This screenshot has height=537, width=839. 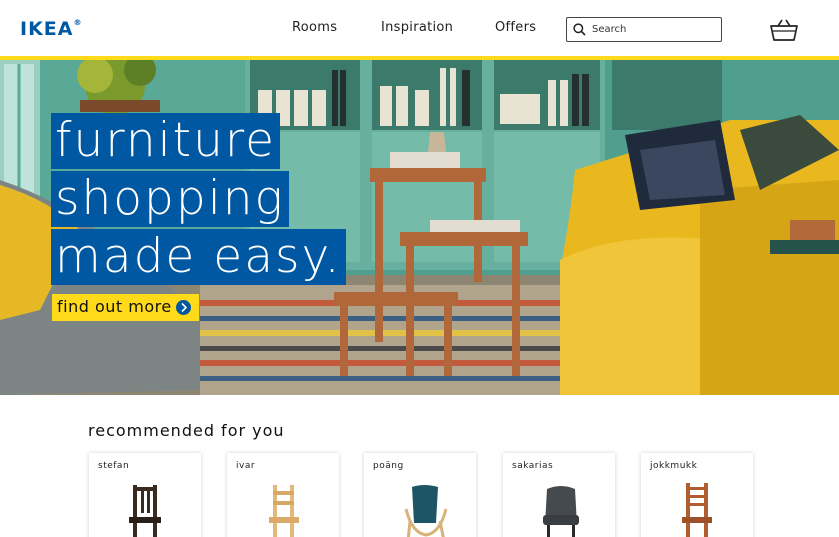 I want to click on search-icon, so click(x=579, y=29).